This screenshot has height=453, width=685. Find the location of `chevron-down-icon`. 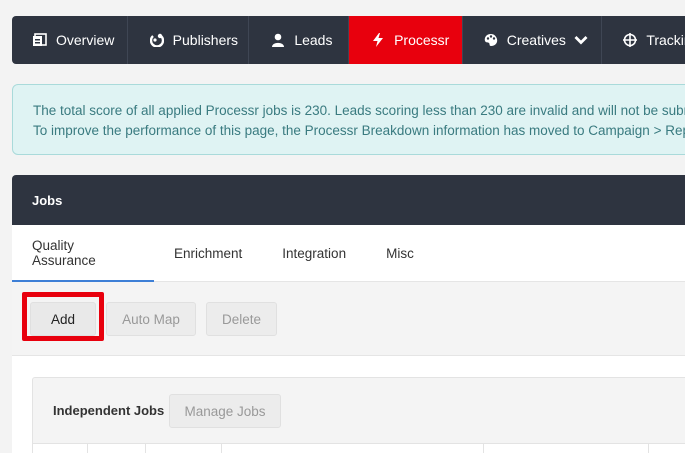

chevron-down-icon is located at coordinates (581, 40).